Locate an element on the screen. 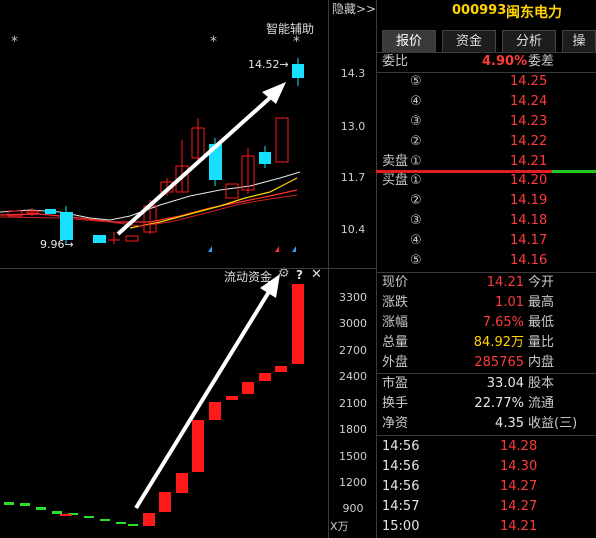 The width and height of the screenshot is (596, 538). trade-price: 14.27 is located at coordinates (519, 506).